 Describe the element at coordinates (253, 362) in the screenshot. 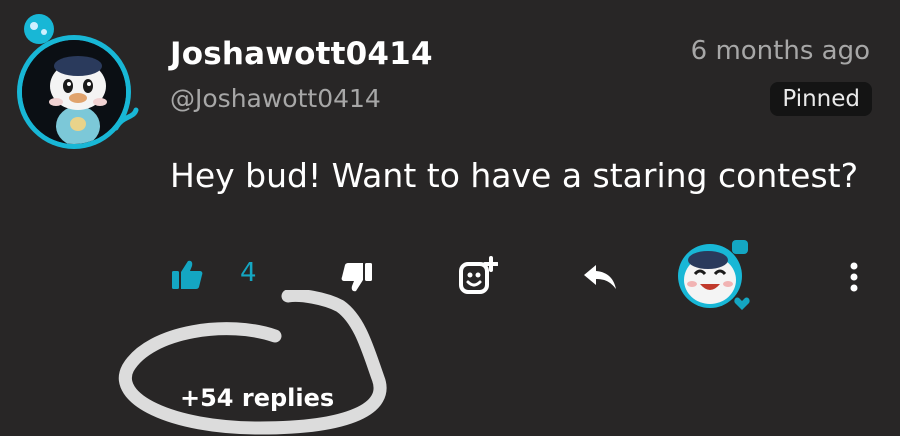

I see `hand-drawn-circle-annotation` at that location.